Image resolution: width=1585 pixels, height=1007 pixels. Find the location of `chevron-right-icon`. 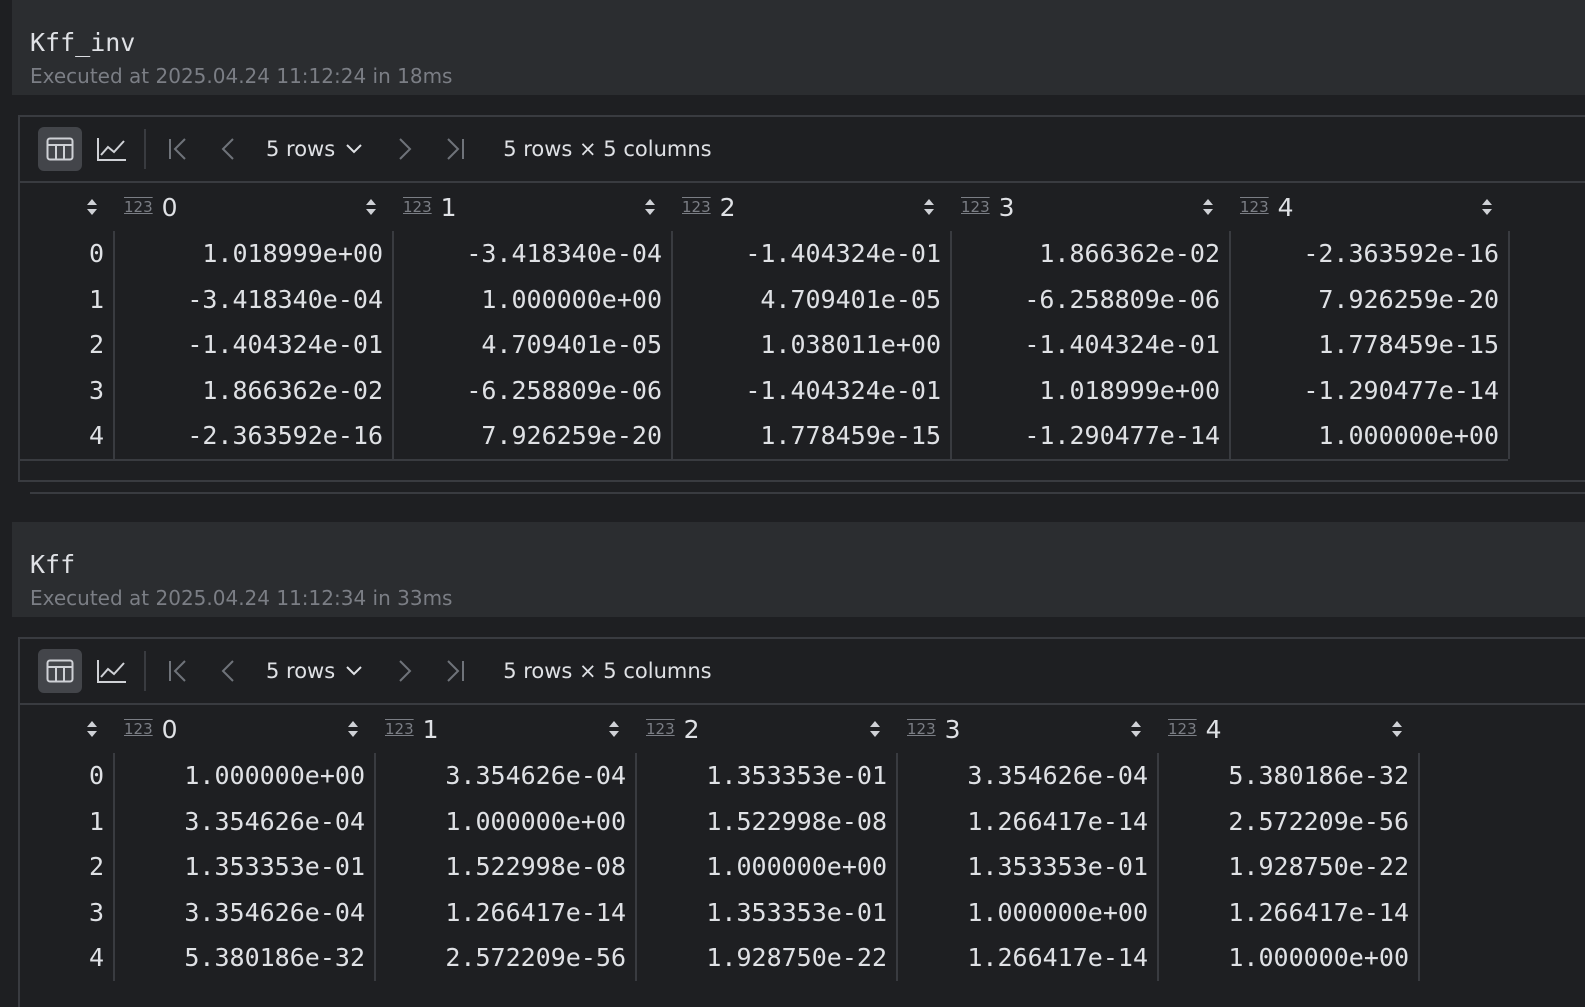

chevron-right-icon is located at coordinates (405, 671).